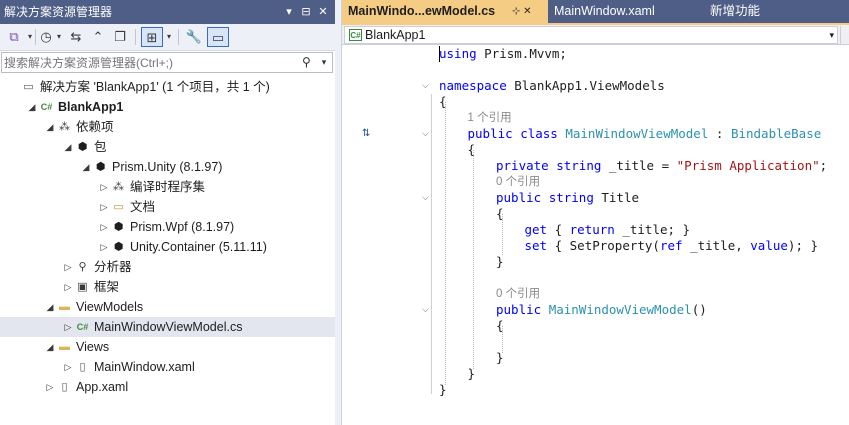 The width and height of the screenshot is (849, 425). I want to click on close-icon: ✕, so click(323, 12).